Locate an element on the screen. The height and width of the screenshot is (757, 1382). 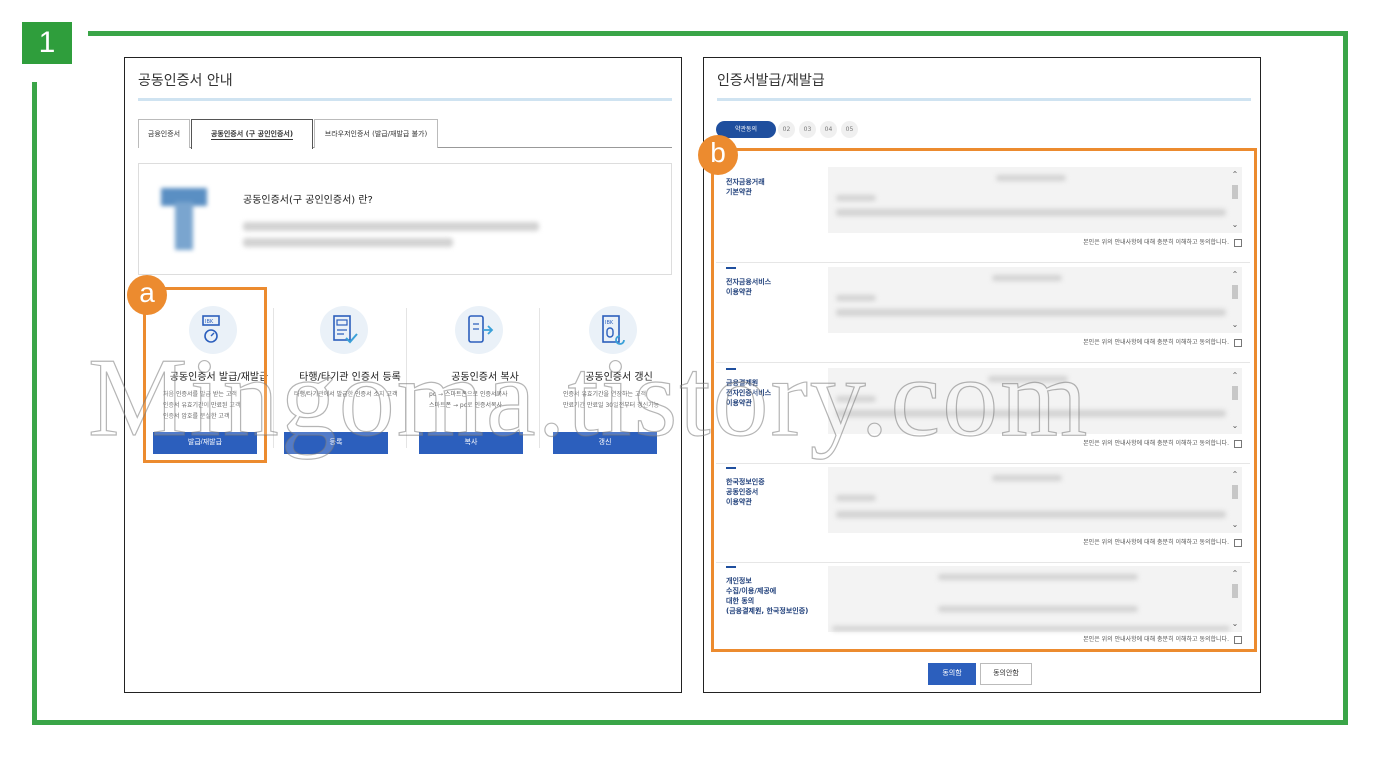
disagree-button: 동의안함 is located at coordinates (1006, 674).